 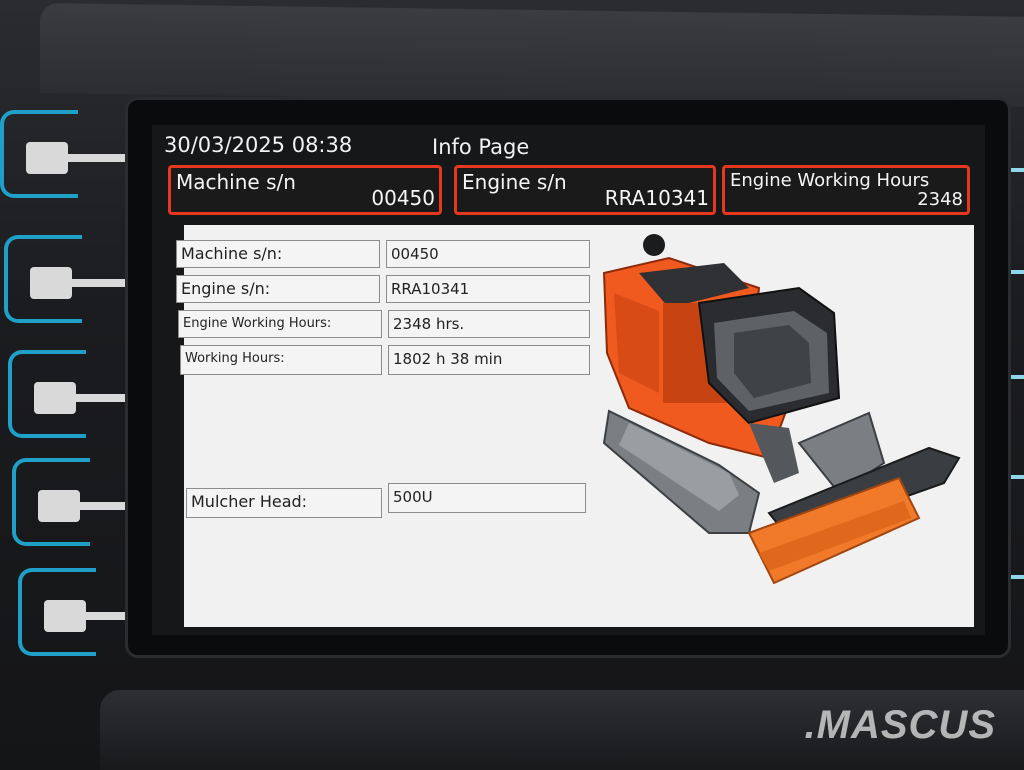 What do you see at coordinates (278, 254) in the screenshot?
I see `label-machine-sn: Machine s/n:` at bounding box center [278, 254].